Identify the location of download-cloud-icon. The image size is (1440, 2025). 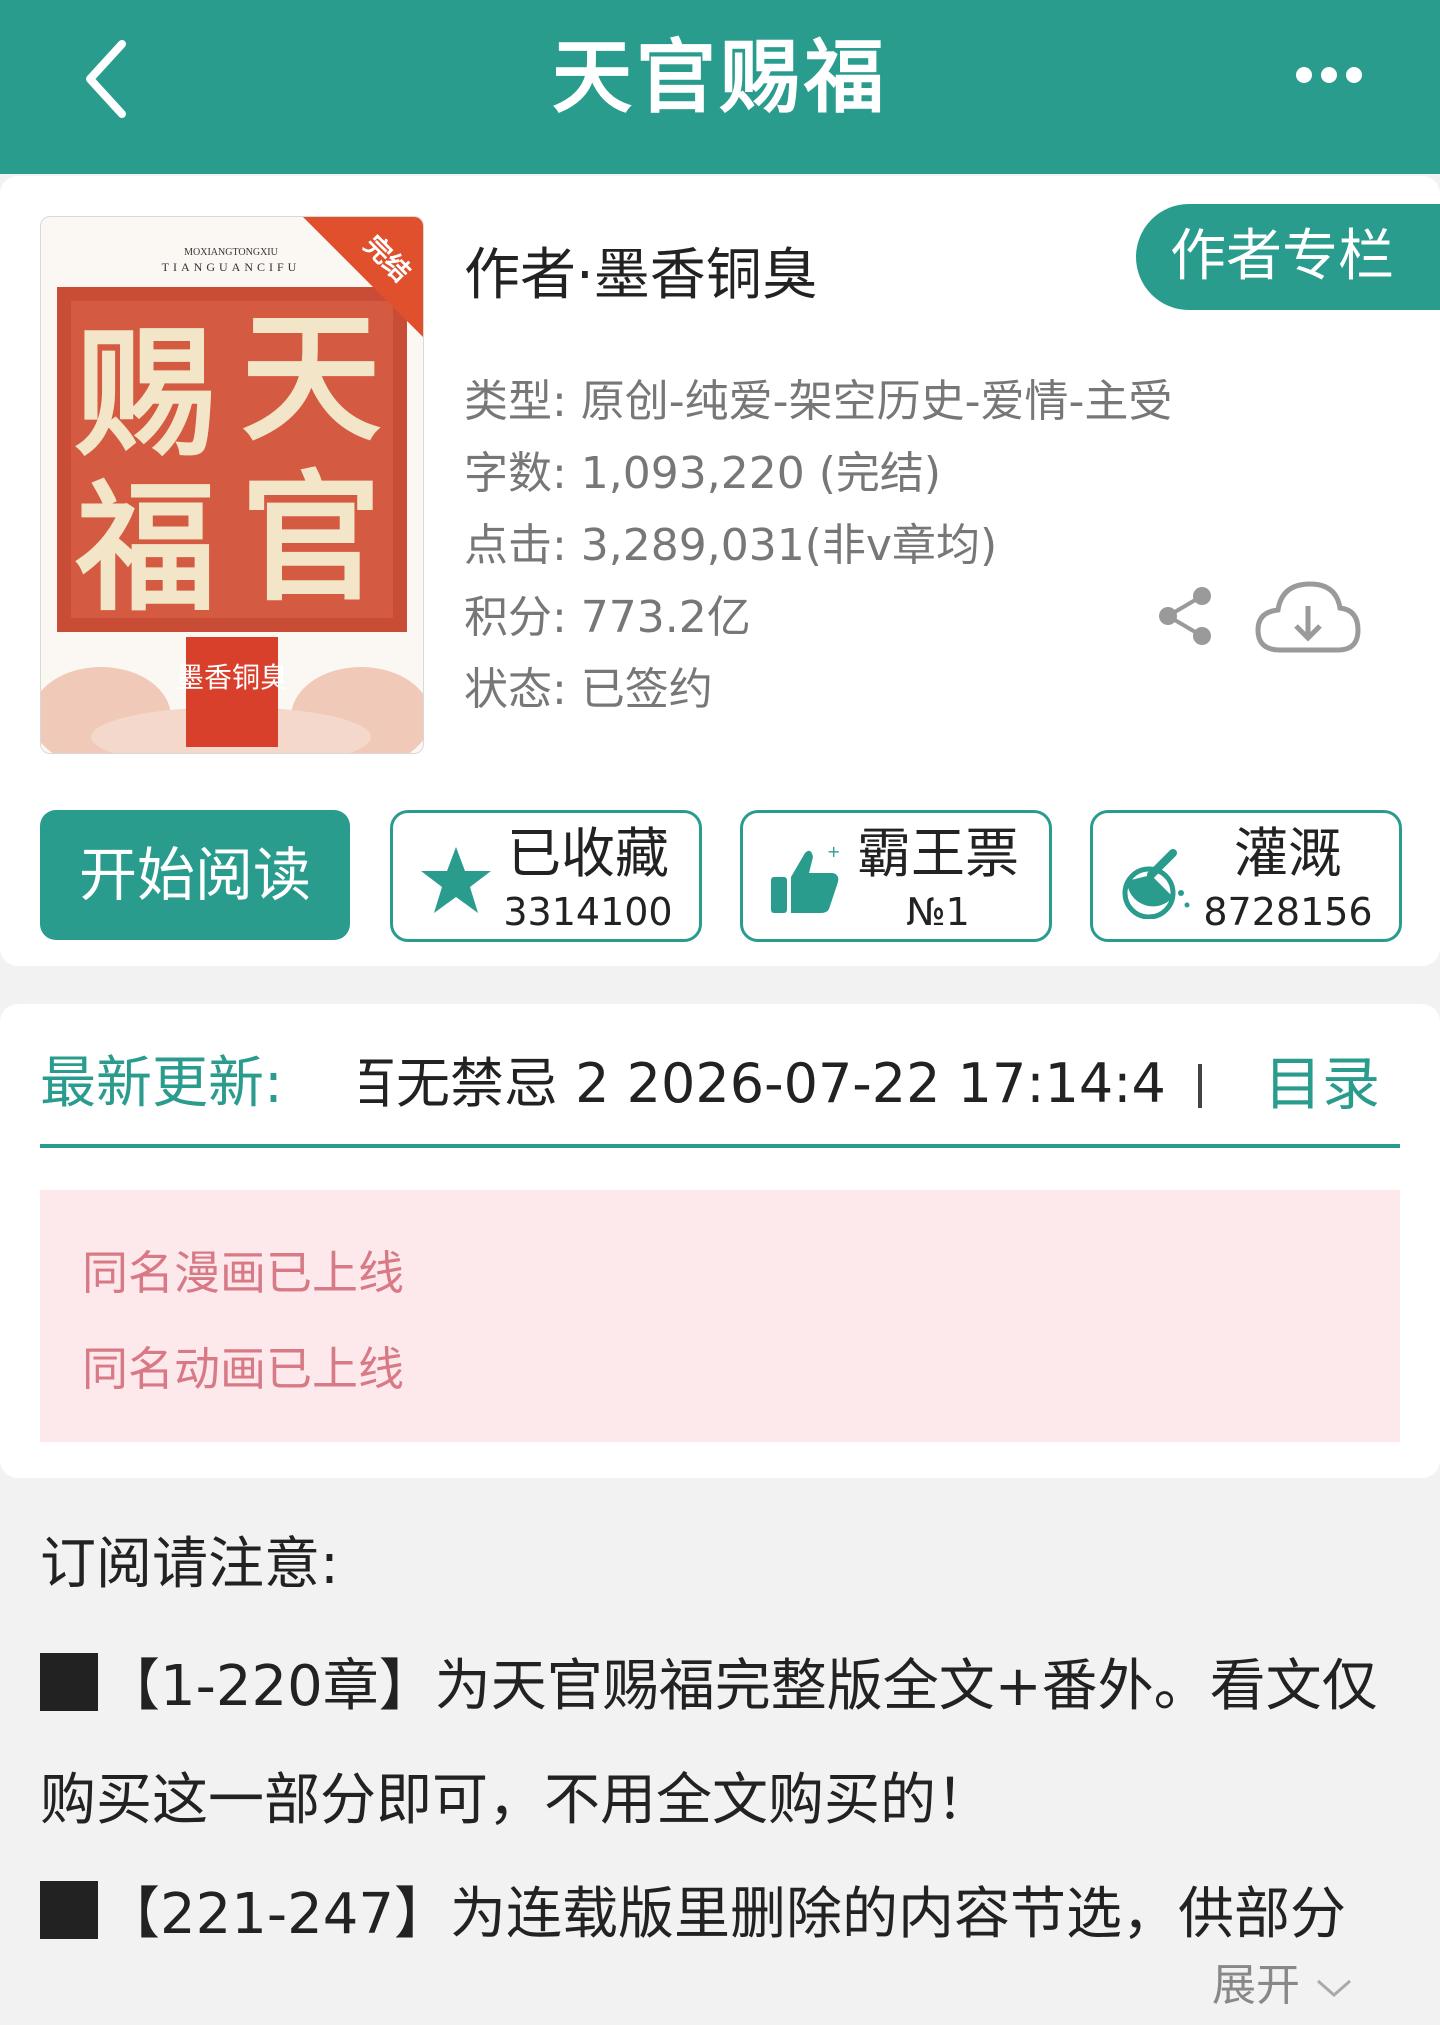
(1307, 616).